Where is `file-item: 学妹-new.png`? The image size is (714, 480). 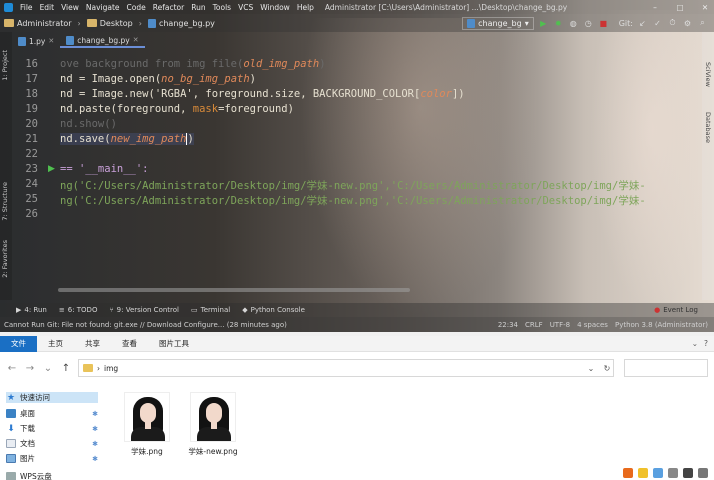 file-item: 学妹-new.png is located at coordinates (213, 424).